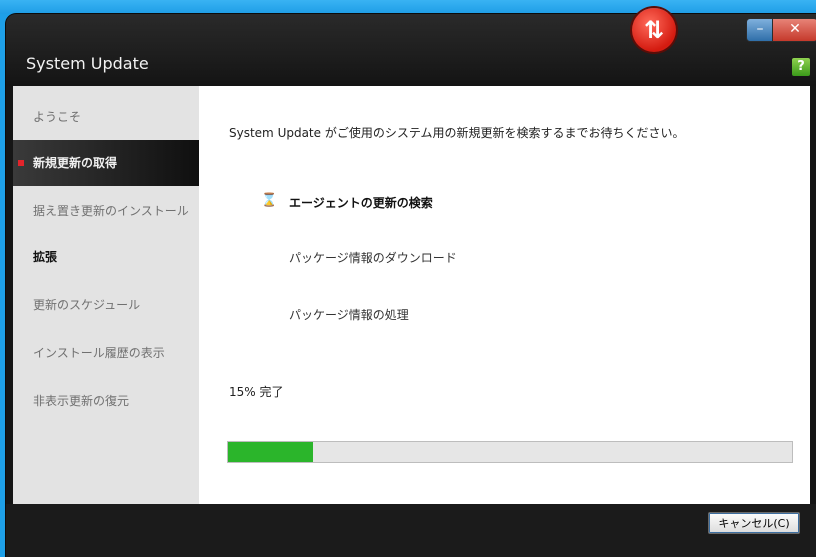 The image size is (816, 557). What do you see at coordinates (75, 163) in the screenshot?
I see `sidebar-item-label: 新規更新の取得` at bounding box center [75, 163].